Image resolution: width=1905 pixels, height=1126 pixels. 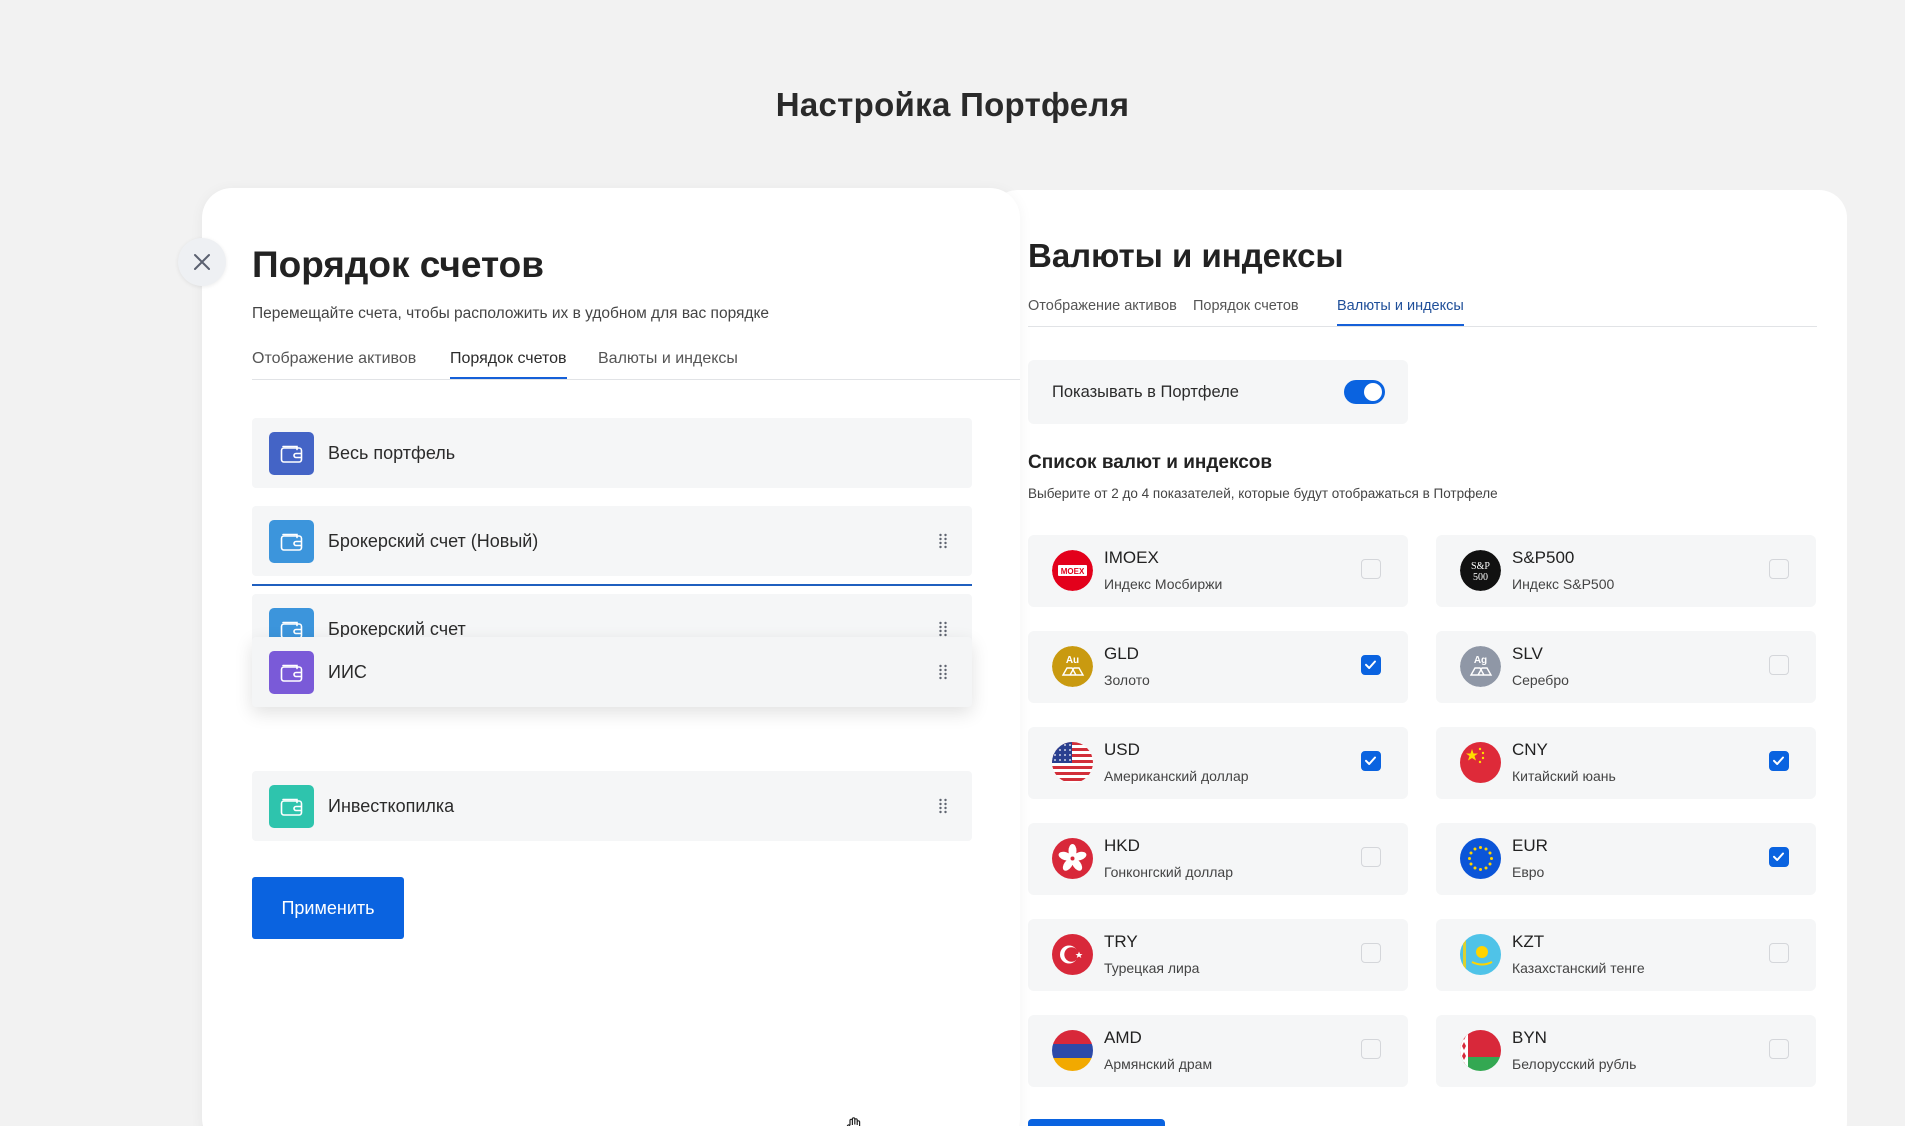 I want to click on currency-code: EUR, so click(x=1530, y=845).